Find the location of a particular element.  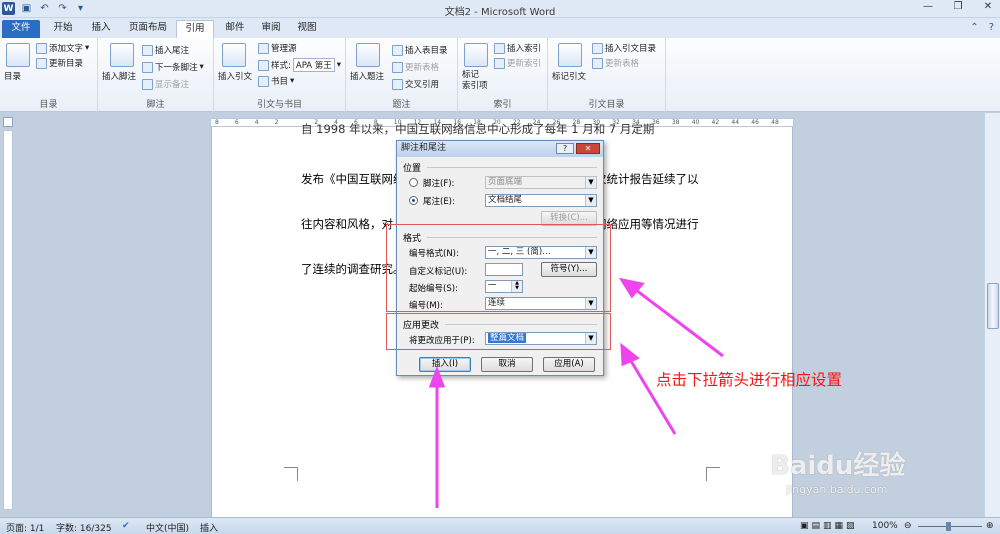

doc-line-2a: 往内容和风格，对 is located at coordinates (347, 224).